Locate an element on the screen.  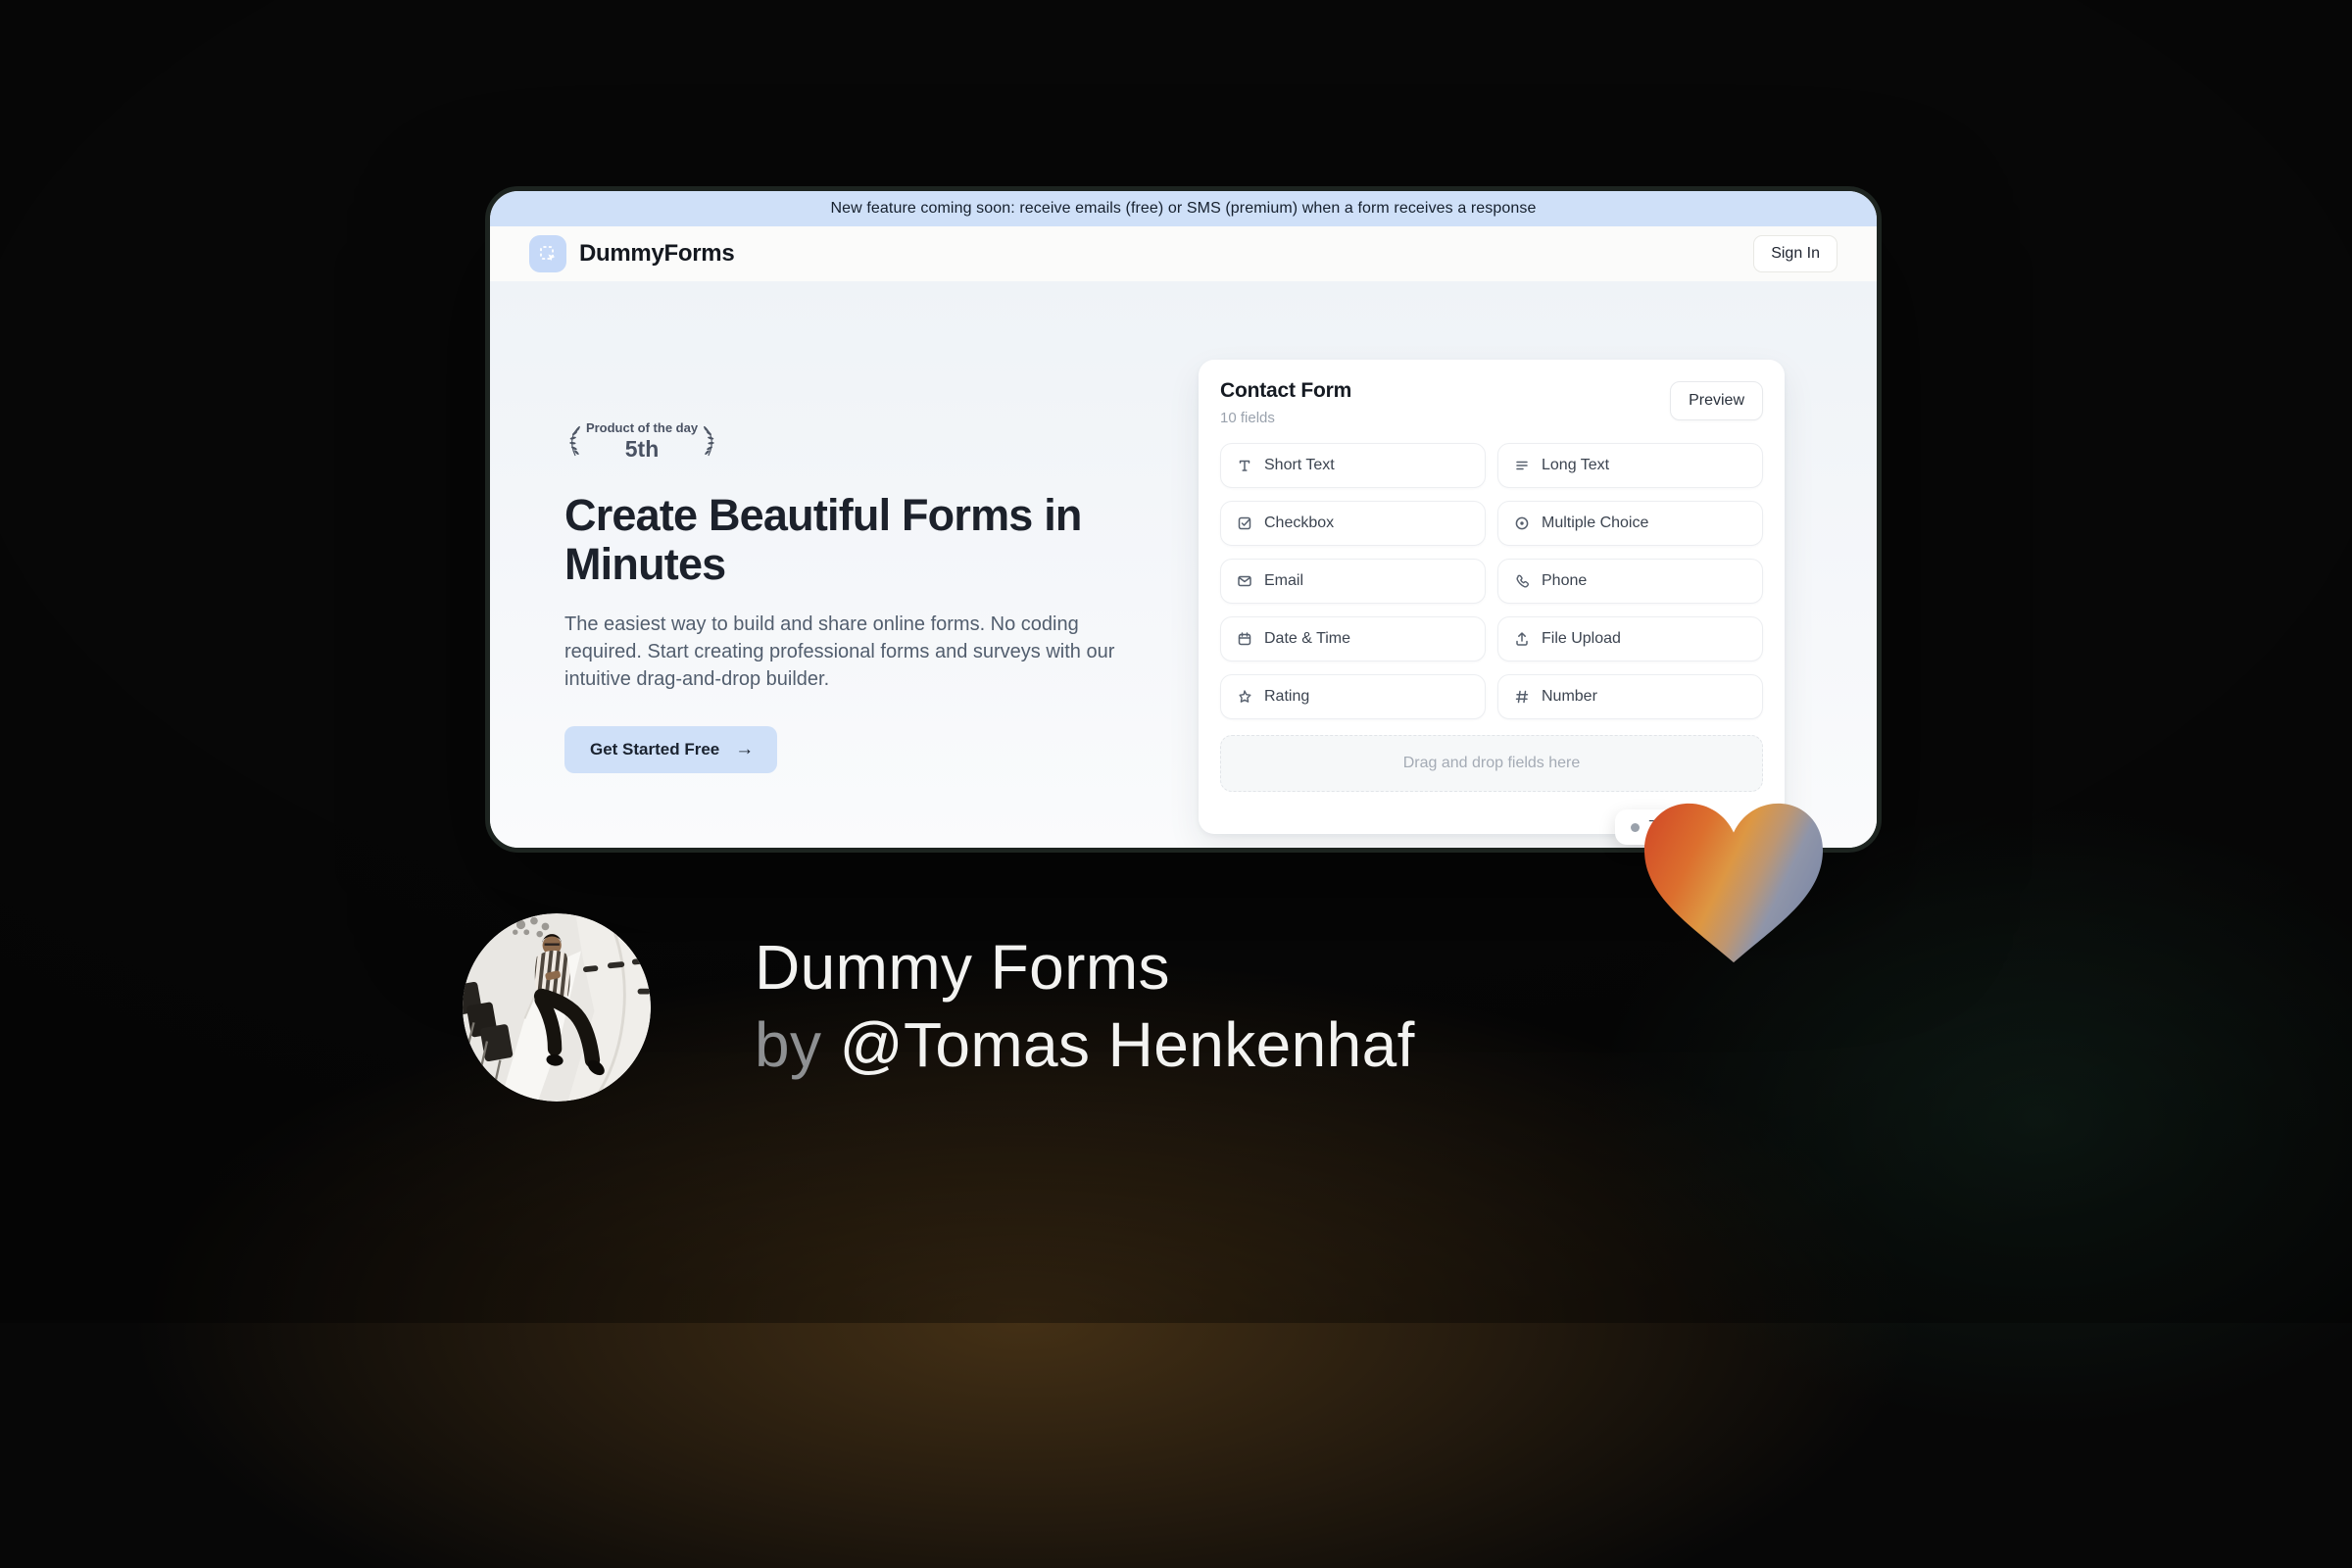
get-started-label: Get Started Free is located at coordinates (655, 749).